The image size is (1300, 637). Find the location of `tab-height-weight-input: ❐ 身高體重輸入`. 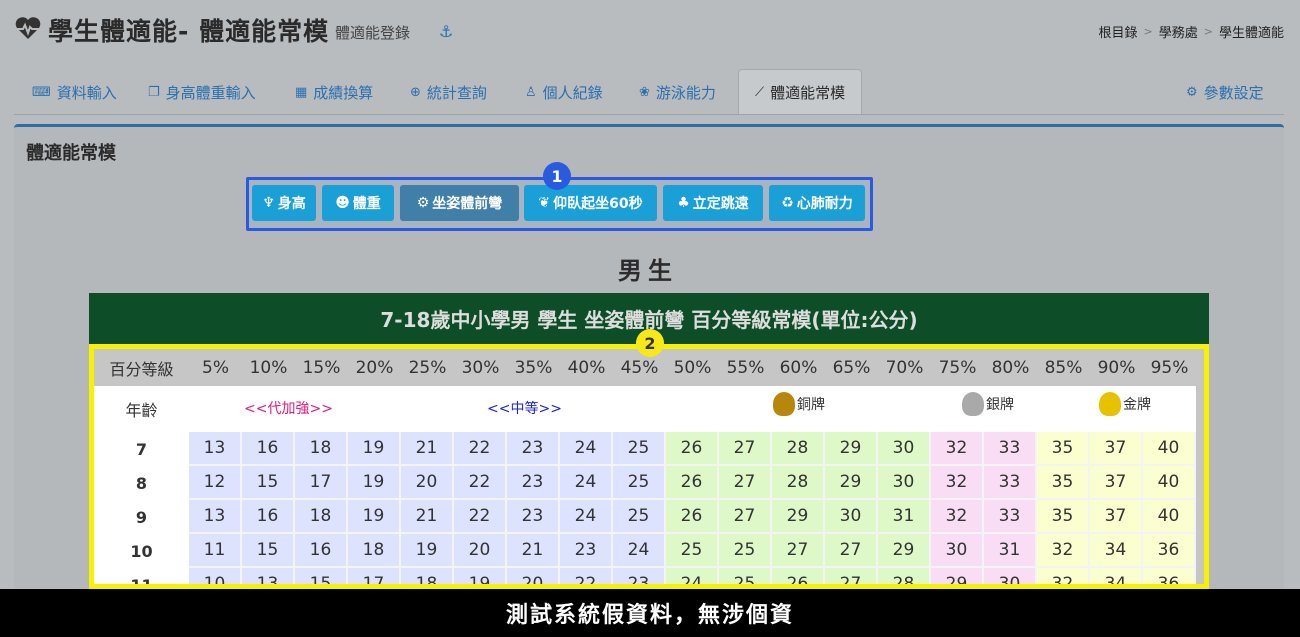

tab-height-weight-input: ❐ 身高體重輸入 is located at coordinates (202, 92).